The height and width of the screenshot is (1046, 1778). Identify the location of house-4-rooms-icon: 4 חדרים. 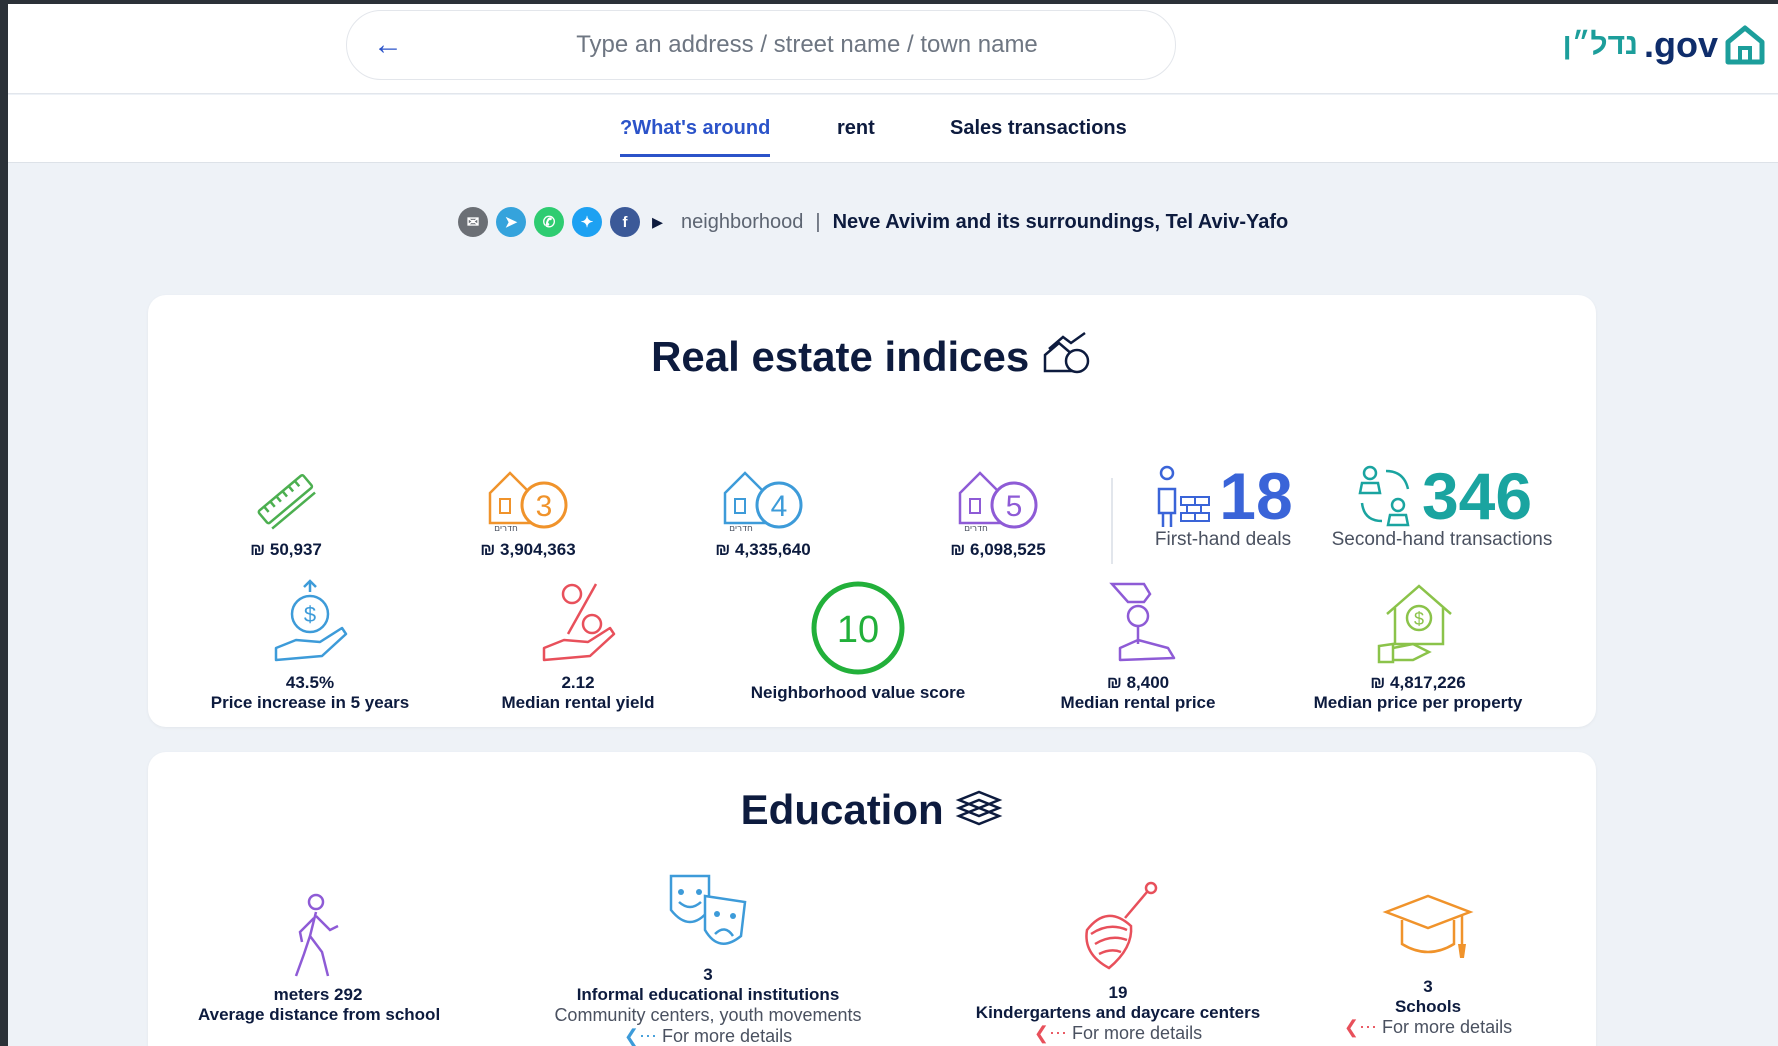
(763, 502).